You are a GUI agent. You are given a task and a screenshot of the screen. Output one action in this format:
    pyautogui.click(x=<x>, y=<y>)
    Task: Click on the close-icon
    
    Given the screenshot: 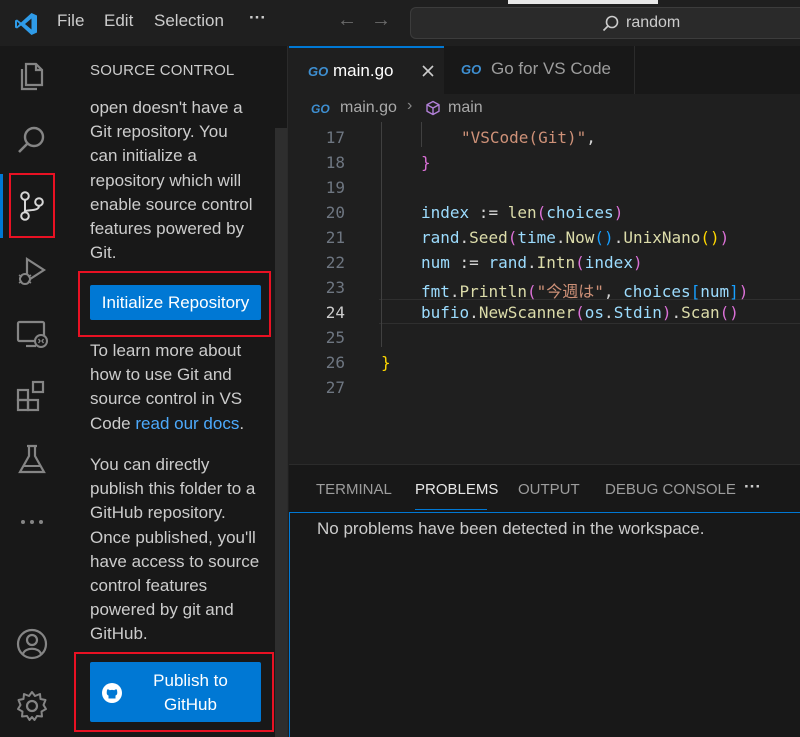 What is the action you would take?
    pyautogui.click(x=428, y=71)
    